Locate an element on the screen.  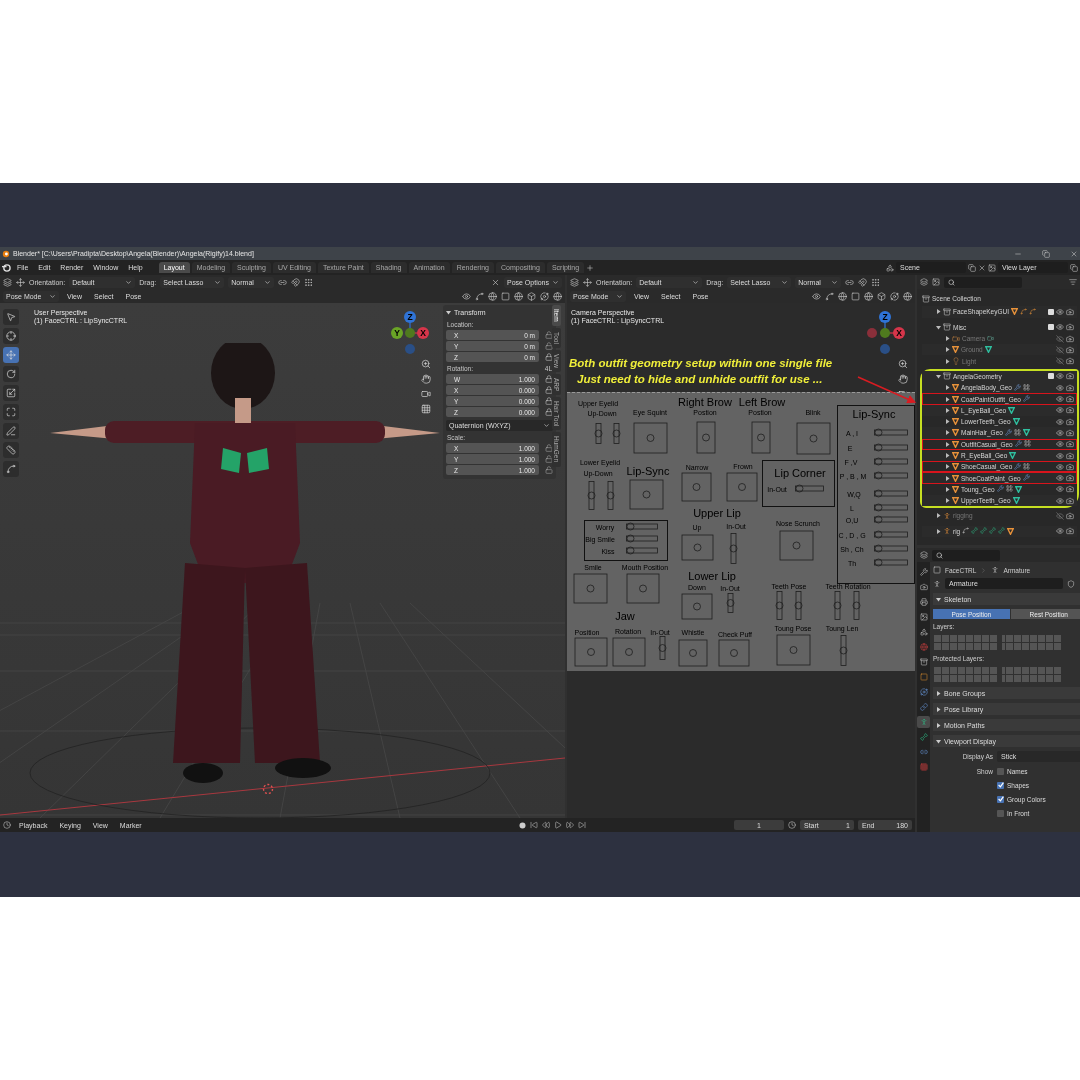
rig-section-title: Right Brow is located at coordinates (705, 402).